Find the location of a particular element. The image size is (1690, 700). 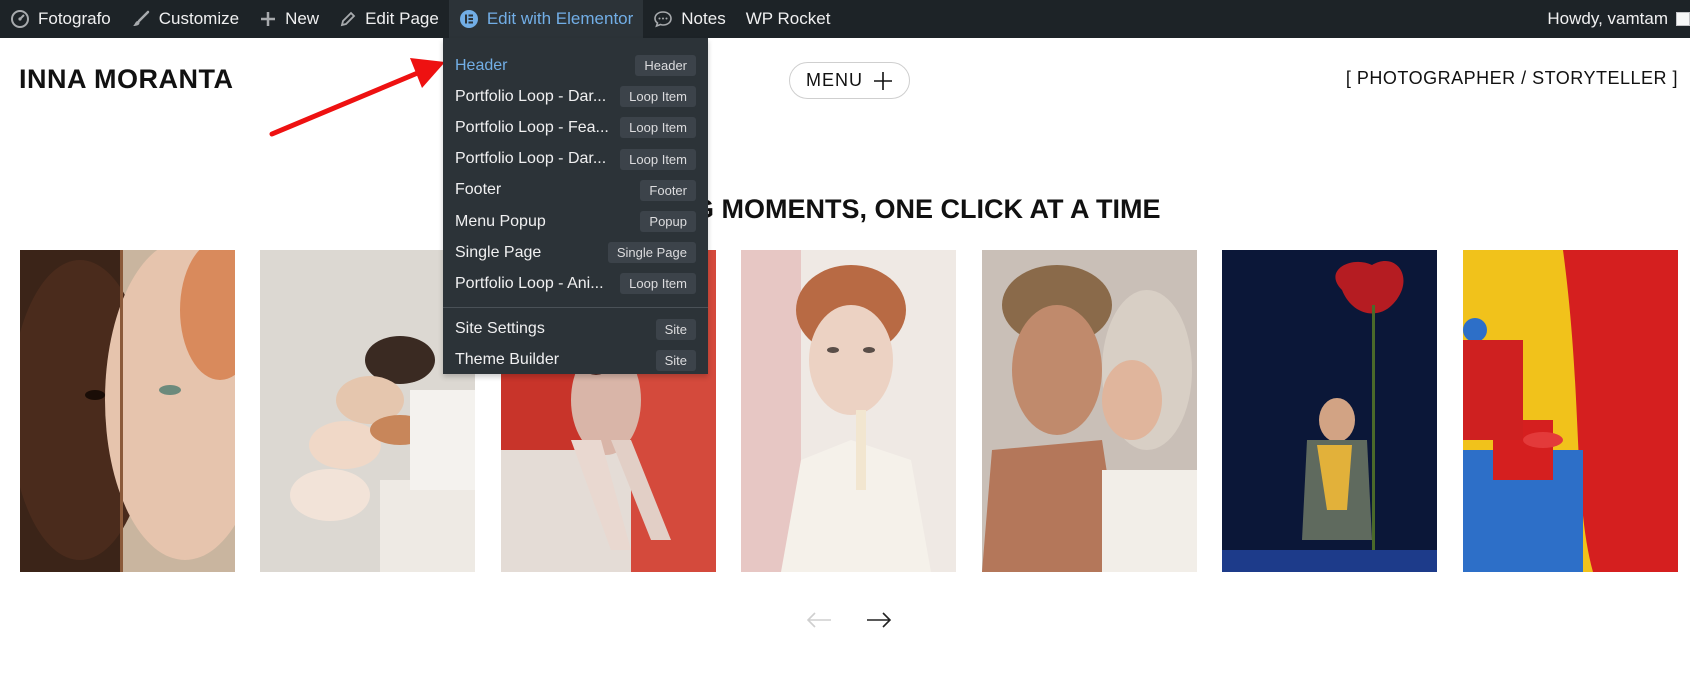

dropdown-item-label: Menu Popup is located at coordinates (500, 221).